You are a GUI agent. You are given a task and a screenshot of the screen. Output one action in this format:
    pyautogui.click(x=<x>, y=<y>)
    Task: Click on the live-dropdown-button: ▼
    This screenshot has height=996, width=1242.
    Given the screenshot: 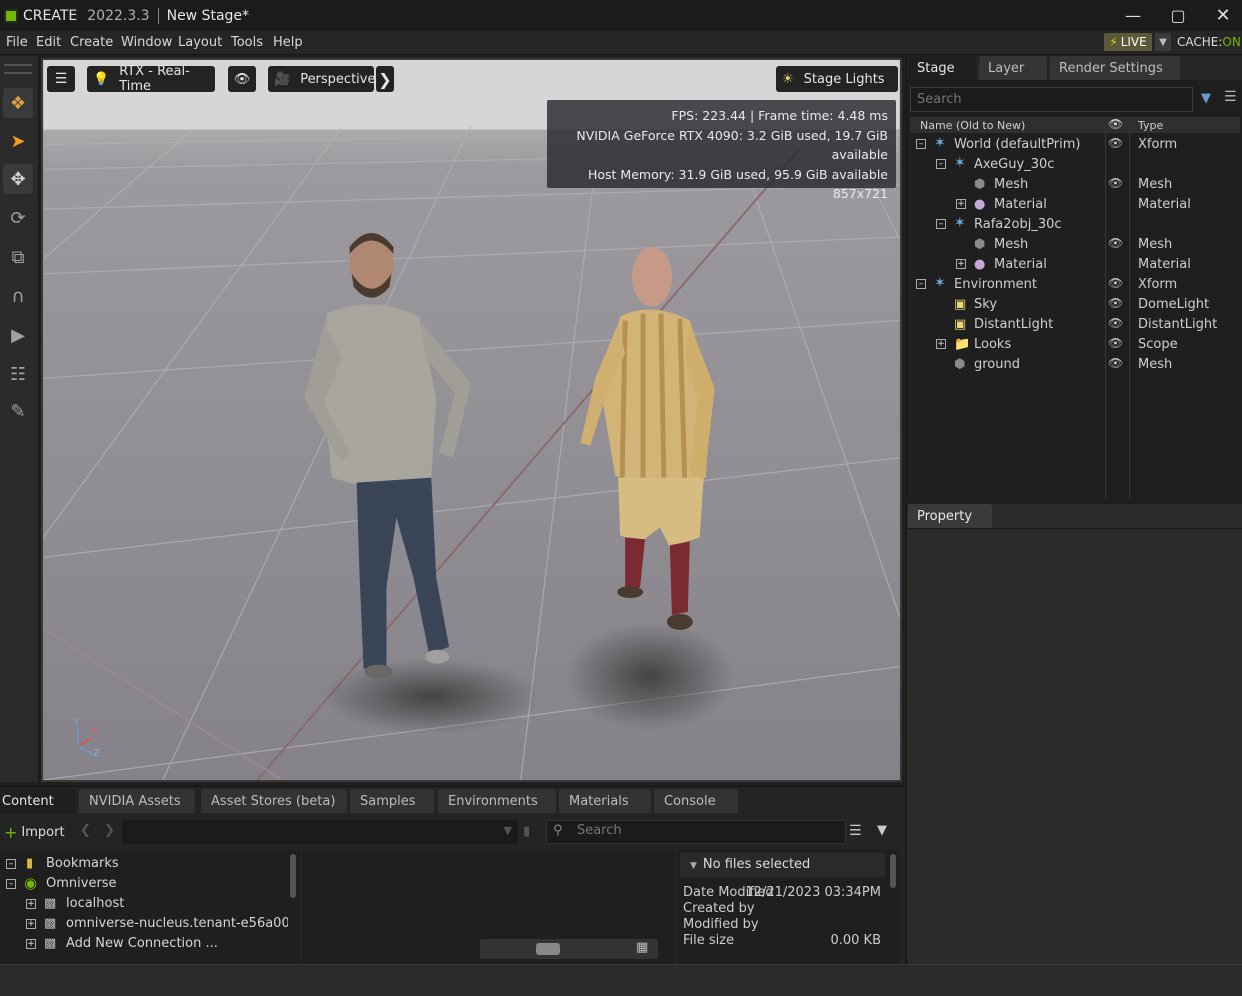 What is the action you would take?
    pyautogui.click(x=1163, y=42)
    